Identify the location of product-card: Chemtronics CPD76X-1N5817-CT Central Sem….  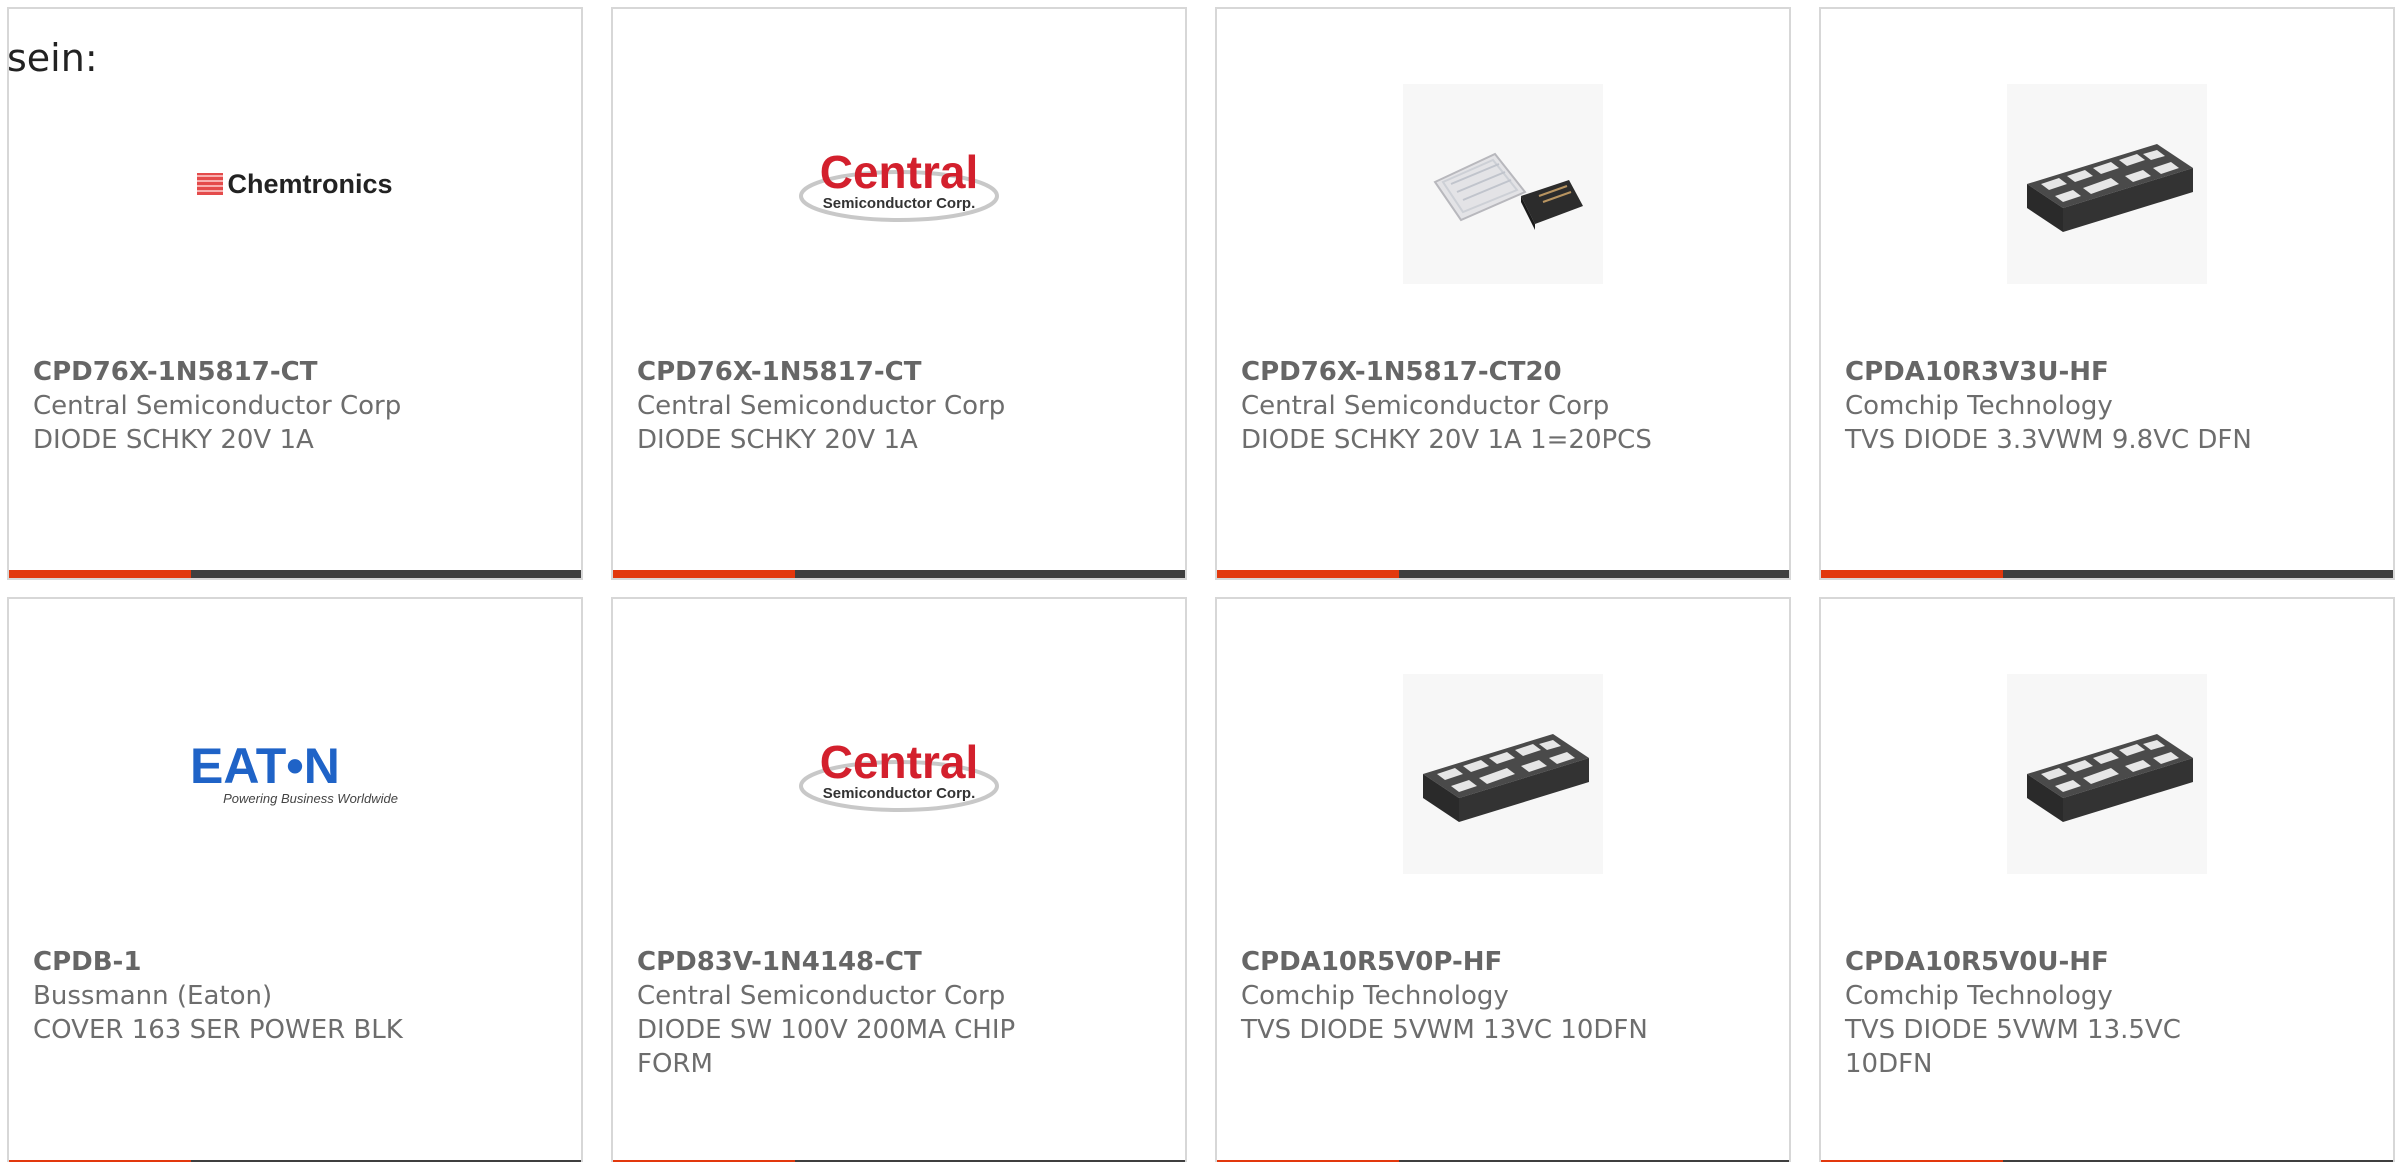
(295, 293).